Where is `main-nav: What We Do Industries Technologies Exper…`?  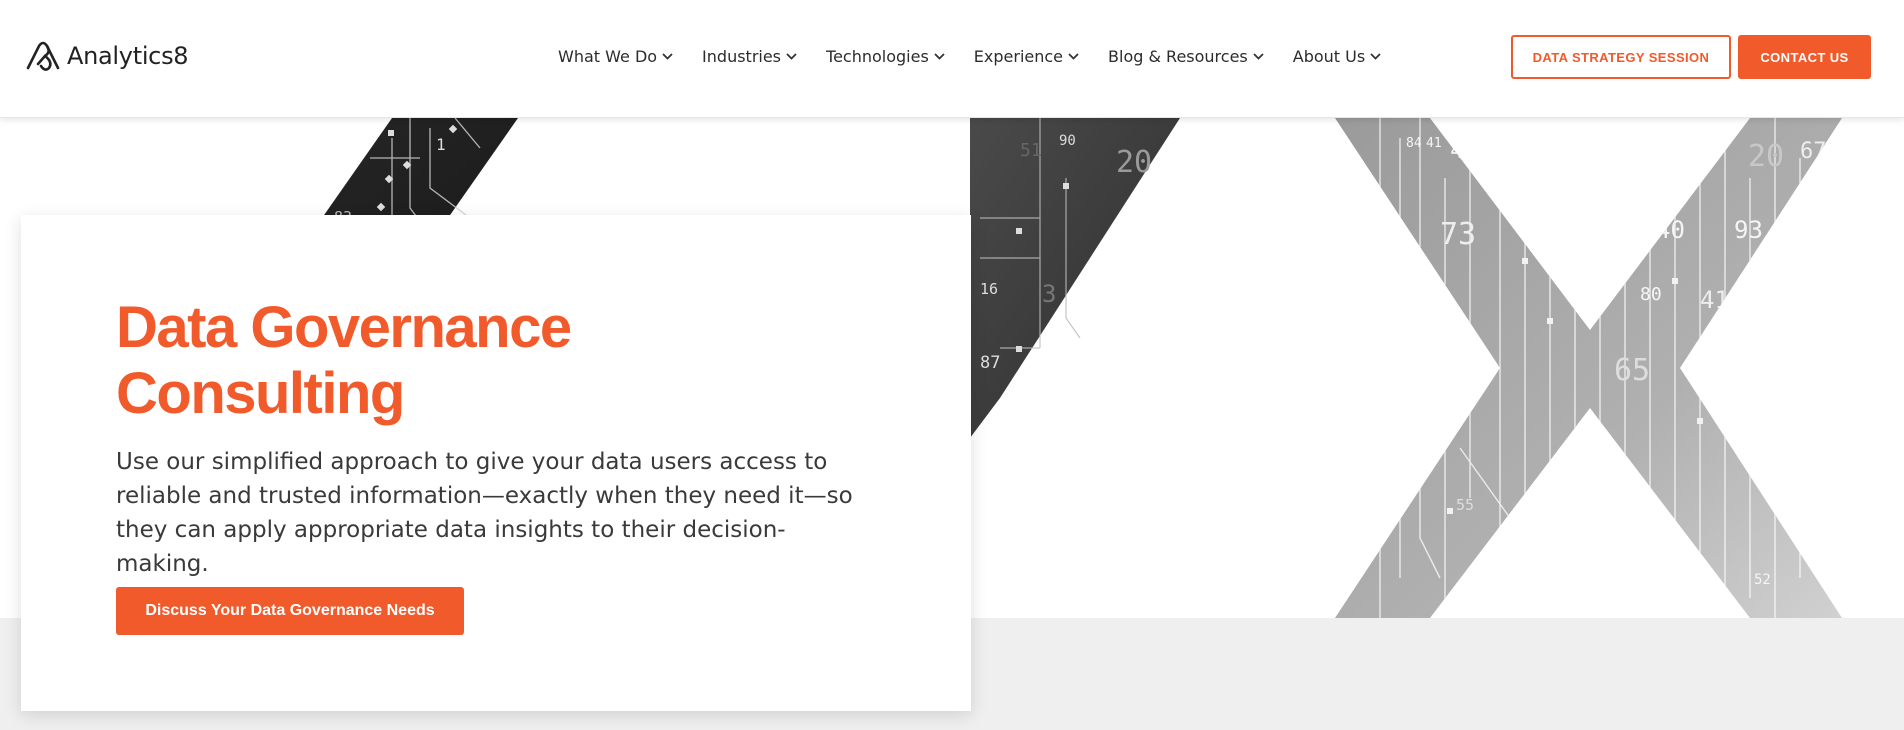
main-nav: What We Do Industries Technologies Exper… is located at coordinates (969, 56).